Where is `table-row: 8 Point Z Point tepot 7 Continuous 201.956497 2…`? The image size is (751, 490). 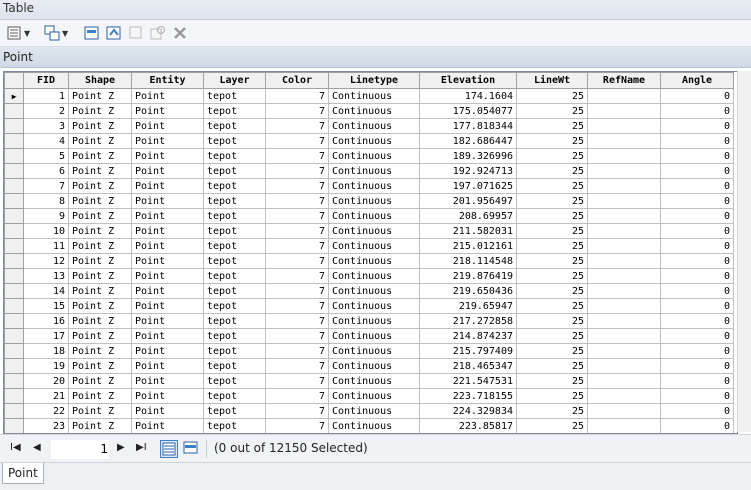
table-row: 8 Point Z Point tepot 7 Continuous 201.956497 2… is located at coordinates (369, 201).